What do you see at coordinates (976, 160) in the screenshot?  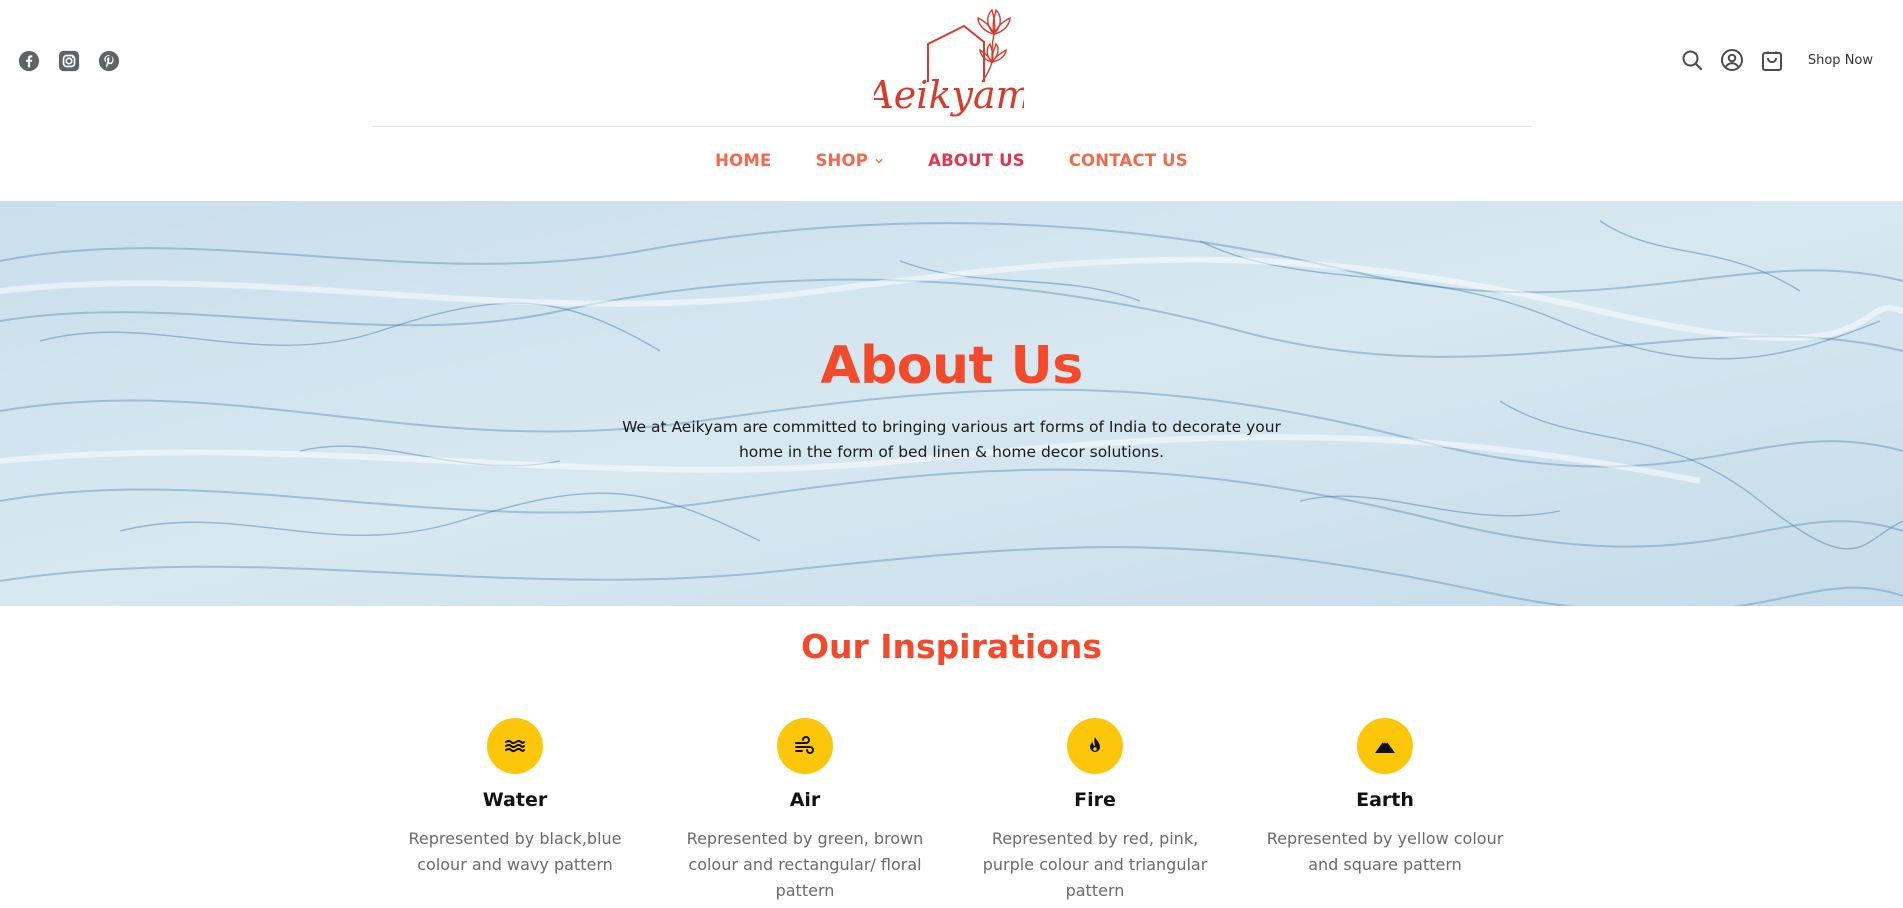 I see `nav-item-about-us: ABOUT US` at bounding box center [976, 160].